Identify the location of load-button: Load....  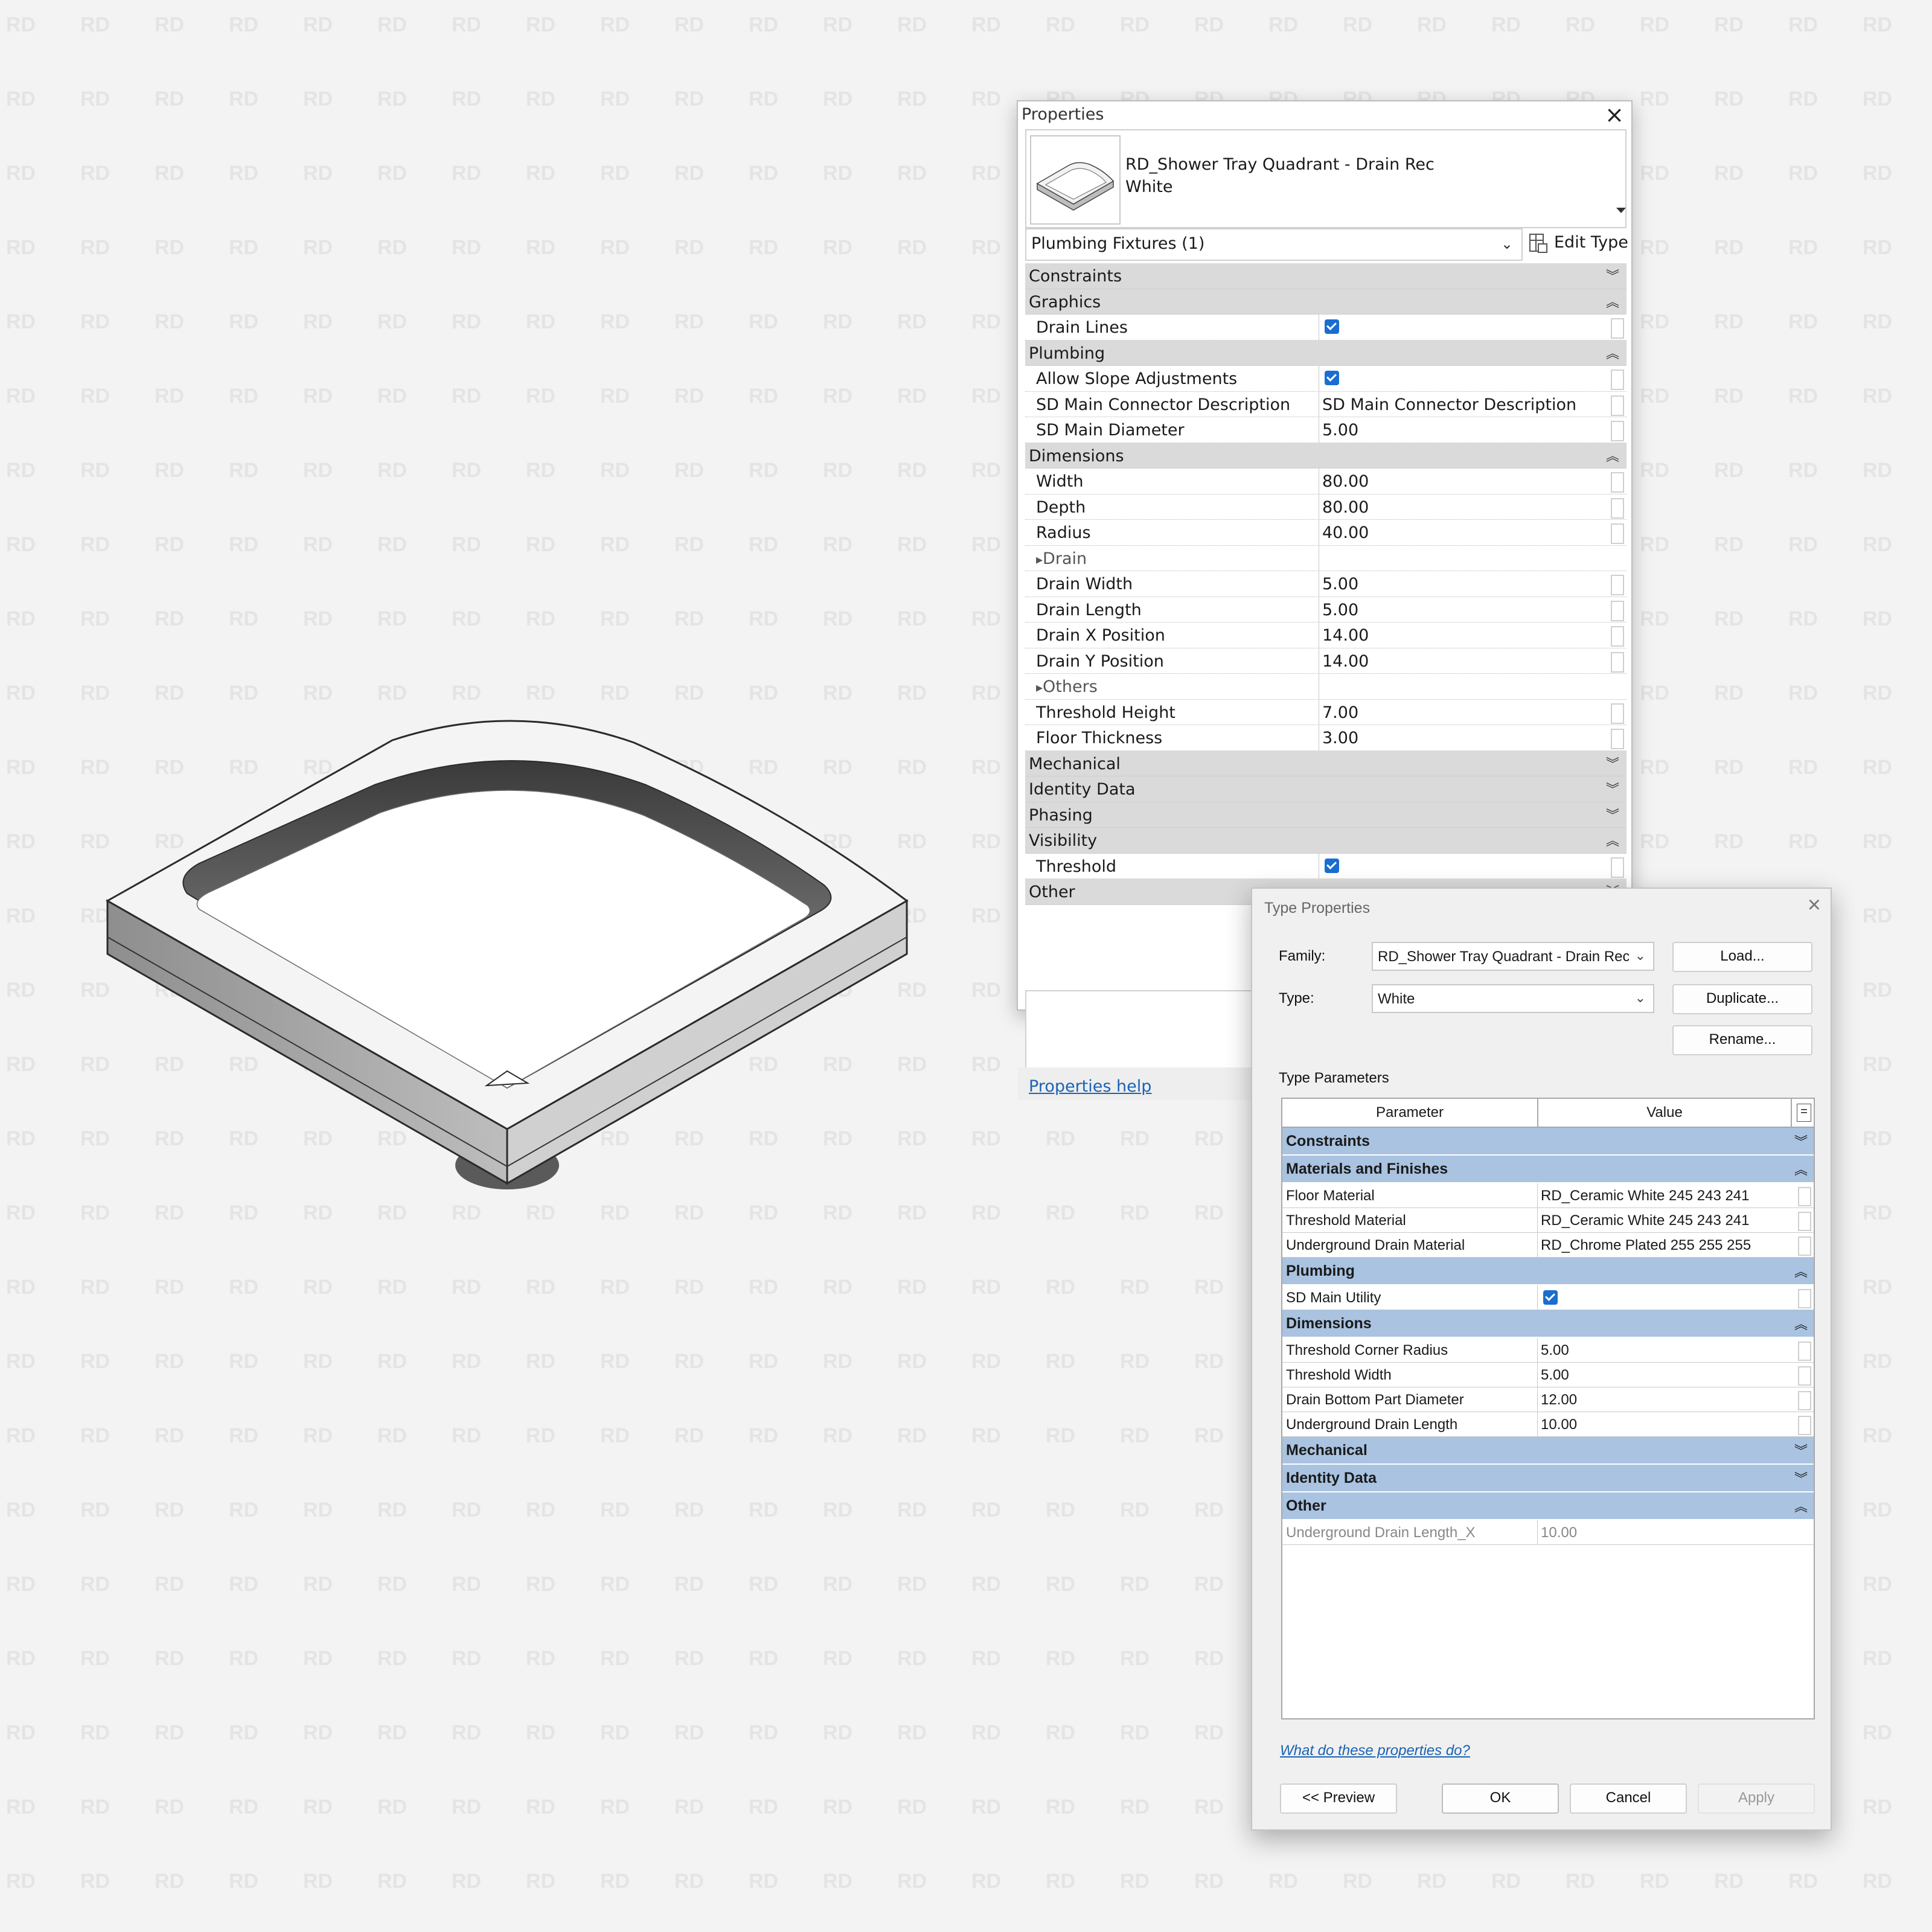
(1742, 957).